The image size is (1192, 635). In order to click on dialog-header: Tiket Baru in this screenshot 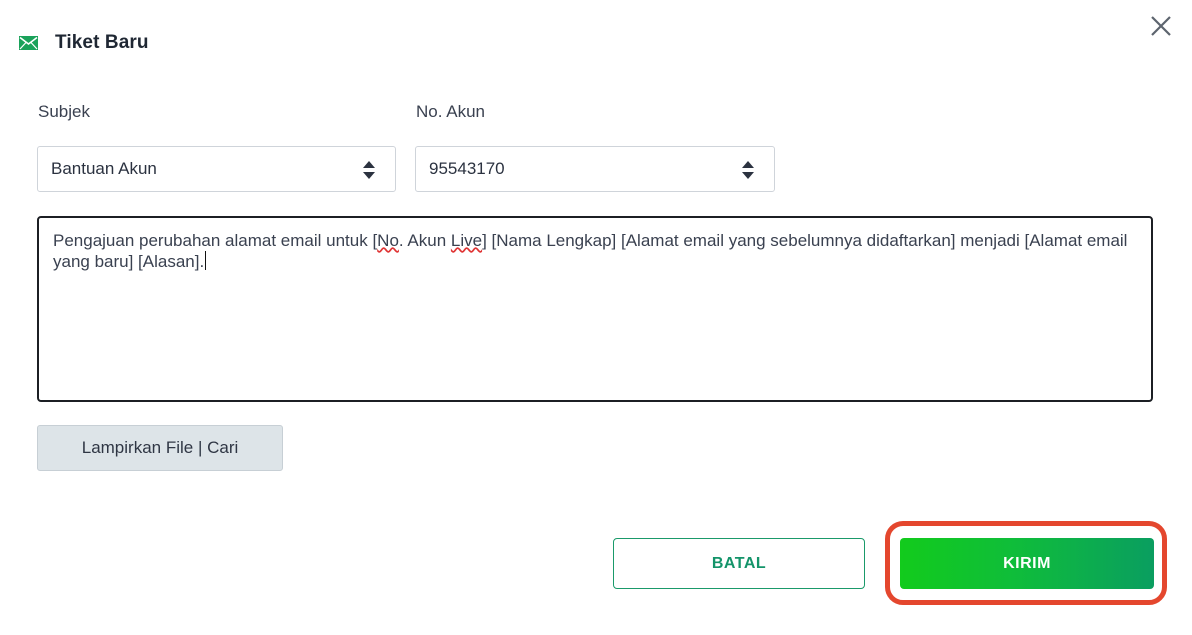, I will do `click(84, 43)`.